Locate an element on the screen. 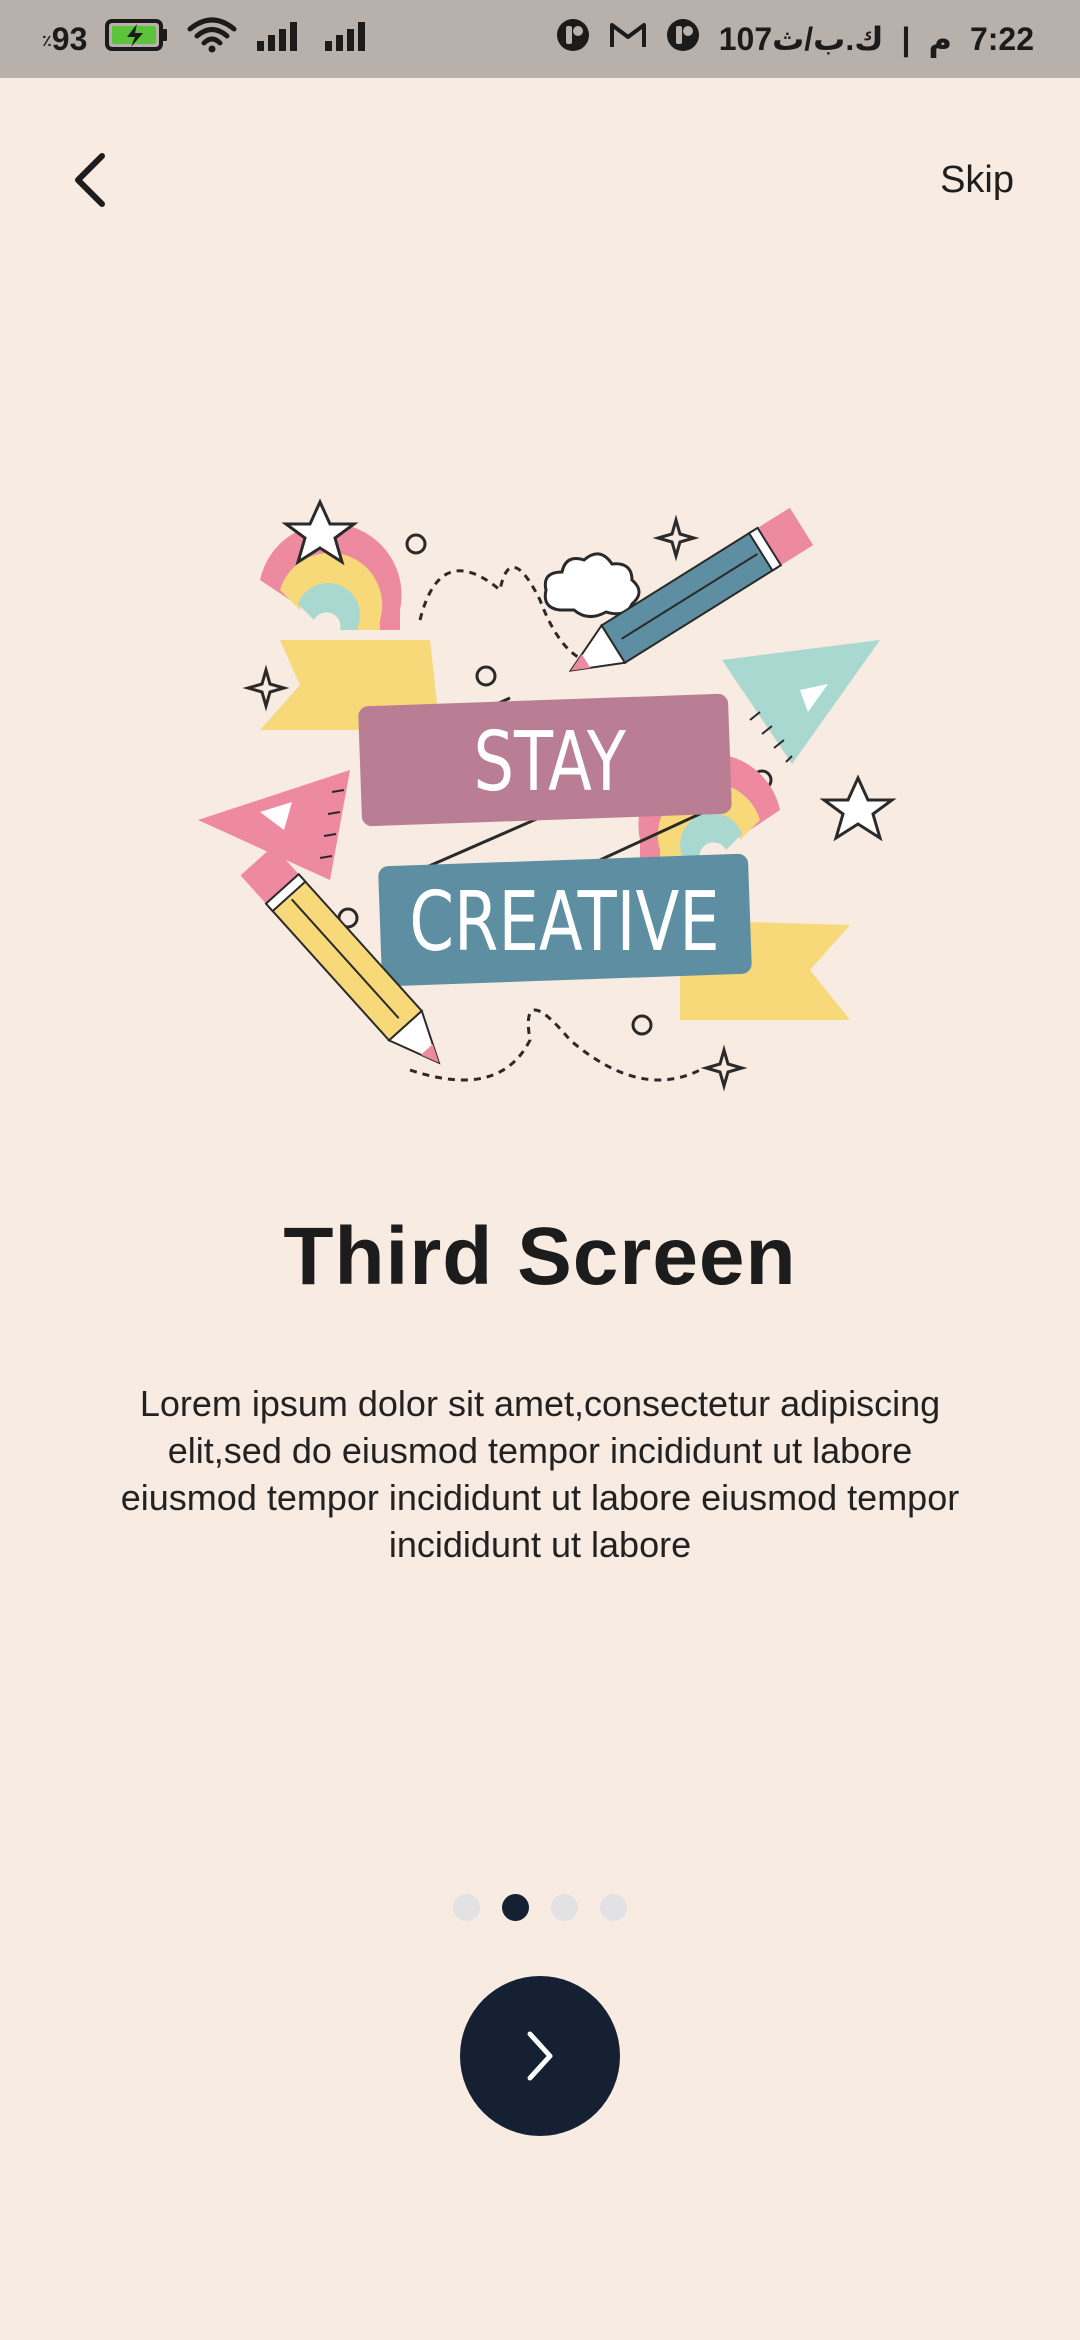 Image resolution: width=1080 pixels, height=2340 pixels. status-bar: ٪93 107ك.ب/ث | م 7:22 is located at coordinates (540, 39).